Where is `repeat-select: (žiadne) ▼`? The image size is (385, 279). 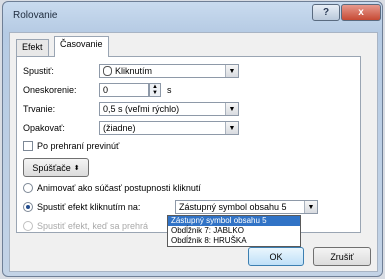 repeat-select: (žiadne) ▼ is located at coordinates (169, 128).